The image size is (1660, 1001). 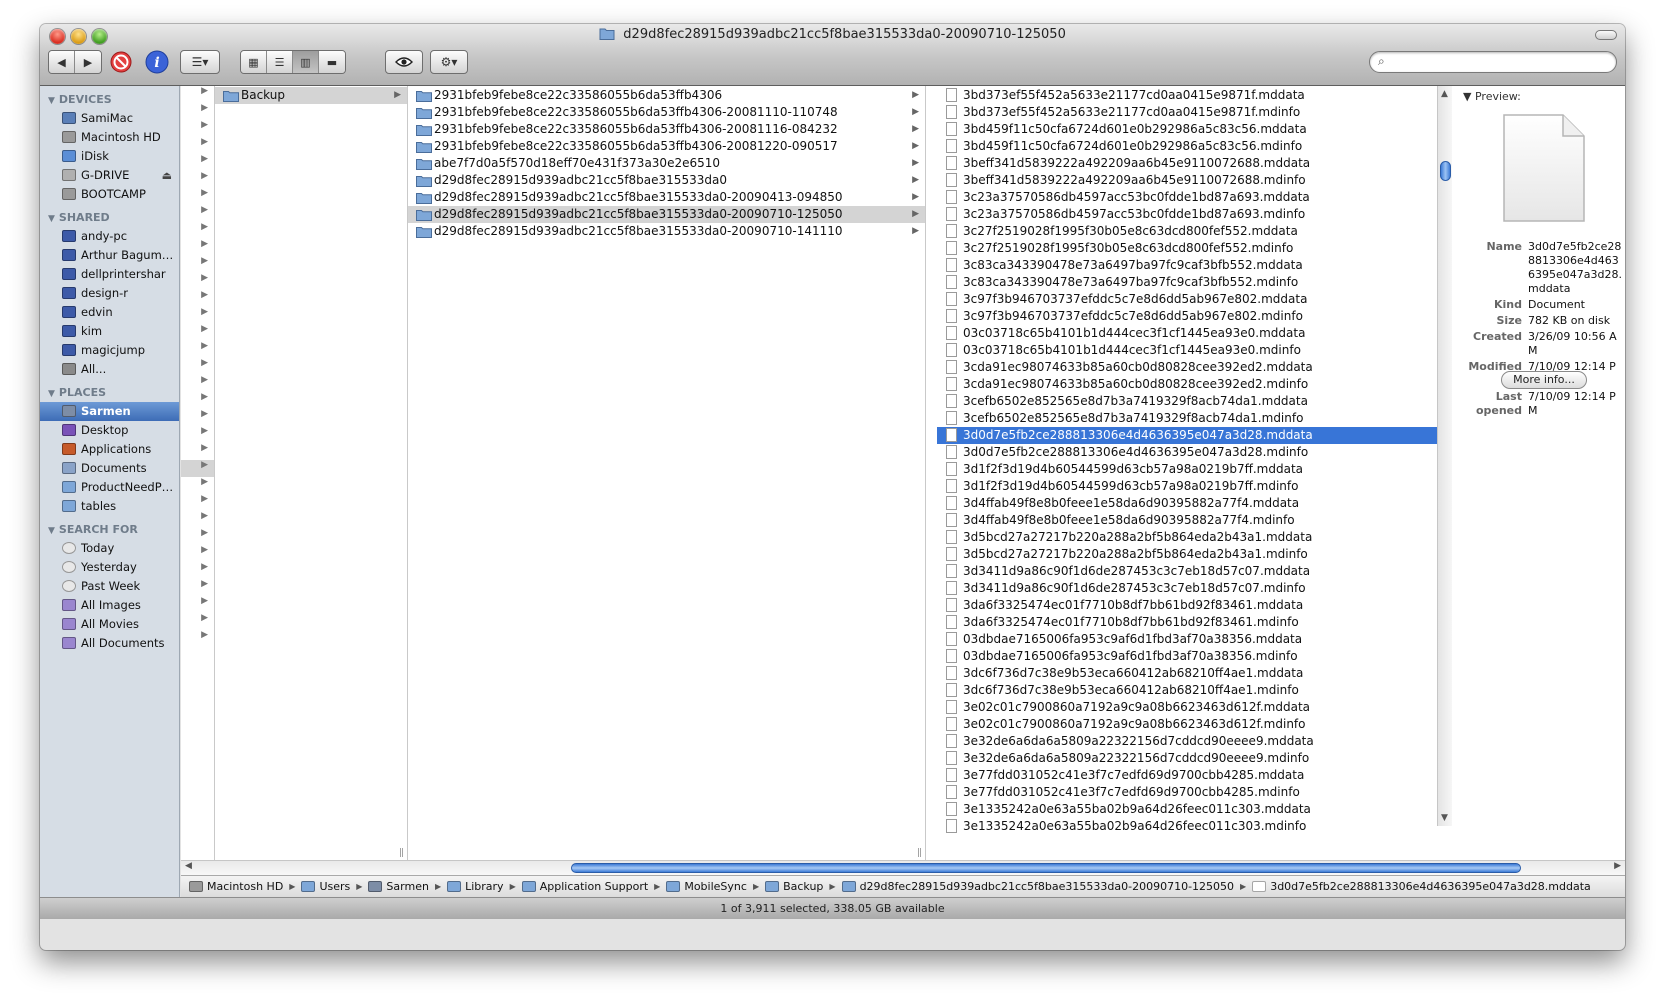 What do you see at coordinates (1444, 94) in the screenshot?
I see `scroll-up-arrow-icon: ▲` at bounding box center [1444, 94].